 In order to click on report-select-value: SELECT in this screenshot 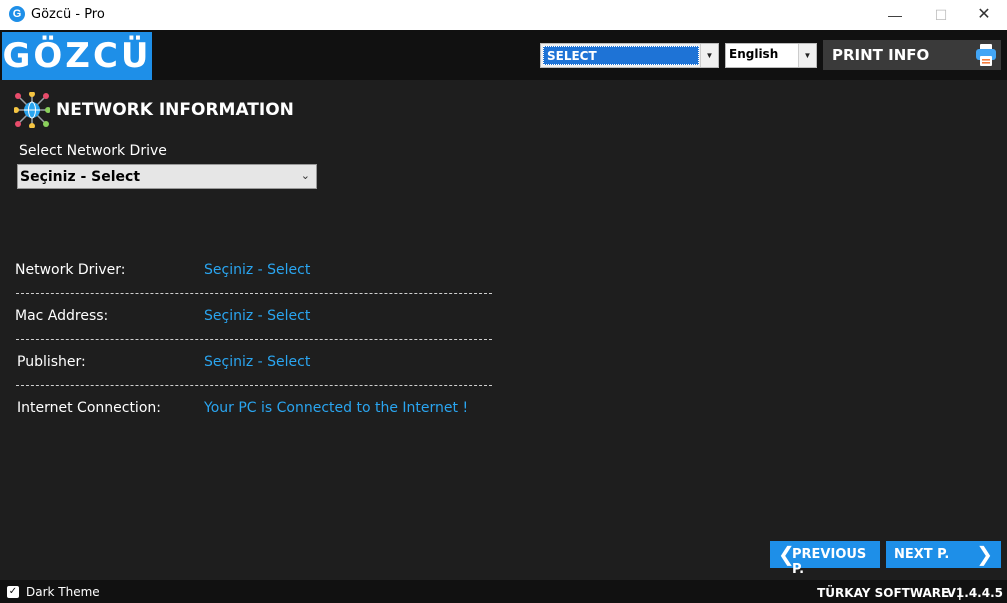, I will do `click(621, 55)`.